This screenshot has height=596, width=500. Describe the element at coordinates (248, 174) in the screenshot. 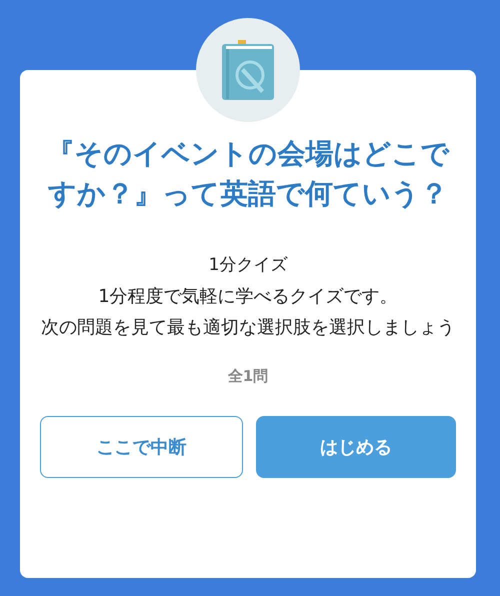

I see `quiz-title: 『そのイベントの会場はどこですか？』って英語で何ていう？` at that location.